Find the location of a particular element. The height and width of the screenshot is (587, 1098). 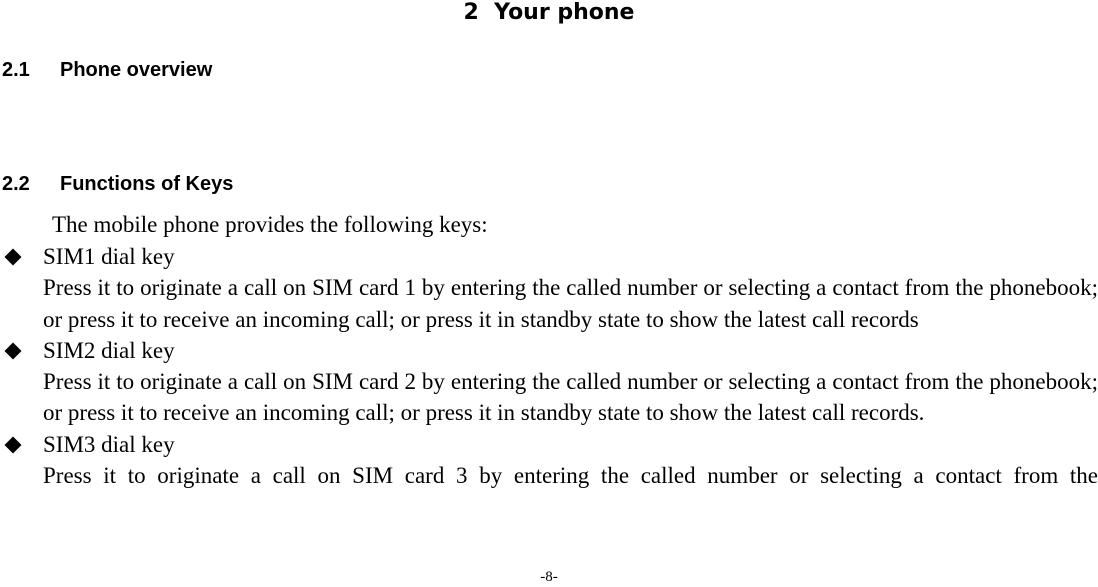

list-item-title: SIM1 dial key is located at coordinates (549, 256).